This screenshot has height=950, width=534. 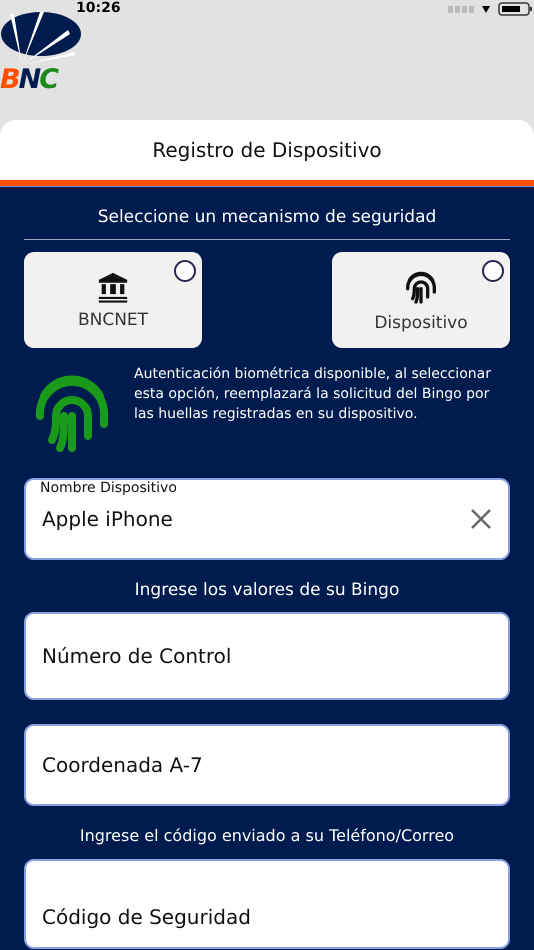 What do you see at coordinates (267, 917) in the screenshot?
I see `text-input: Código de Seguridad` at bounding box center [267, 917].